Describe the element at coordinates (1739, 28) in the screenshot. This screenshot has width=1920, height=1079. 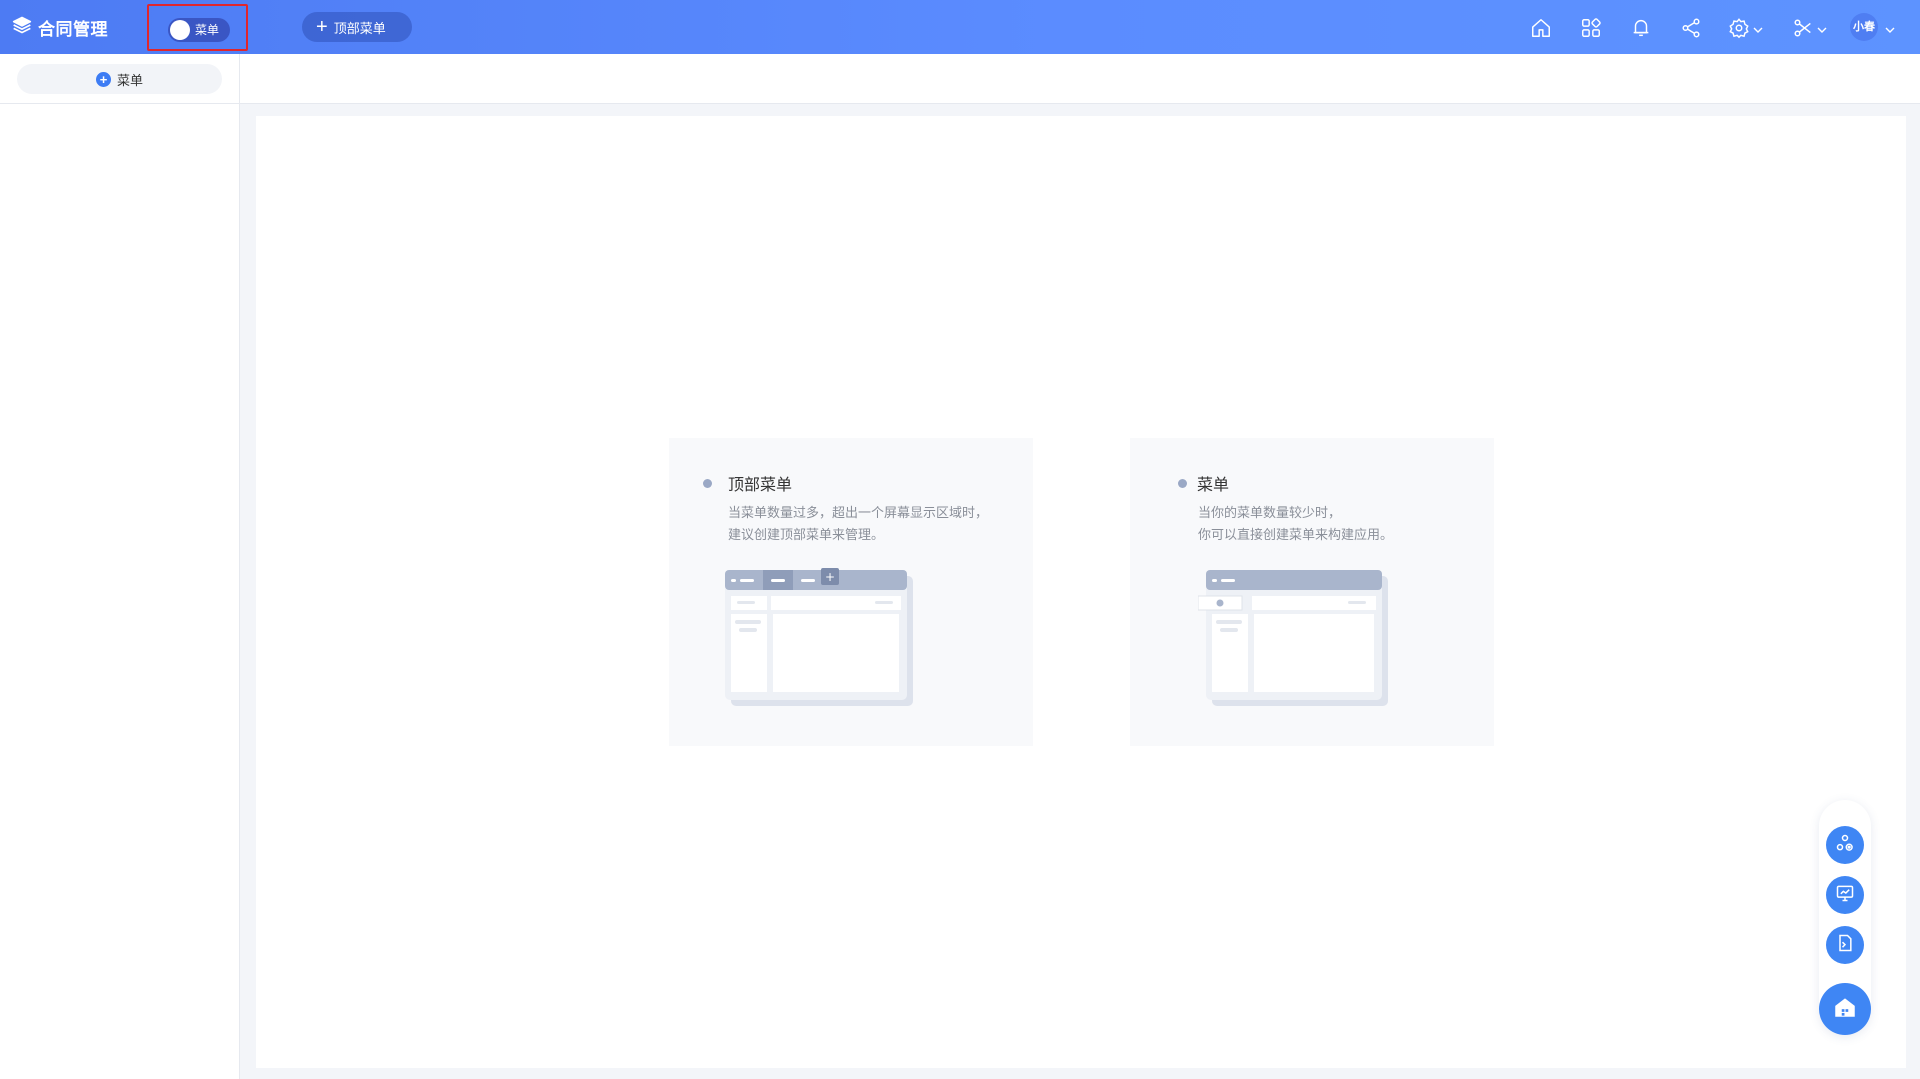
I see `settings-icon` at that location.